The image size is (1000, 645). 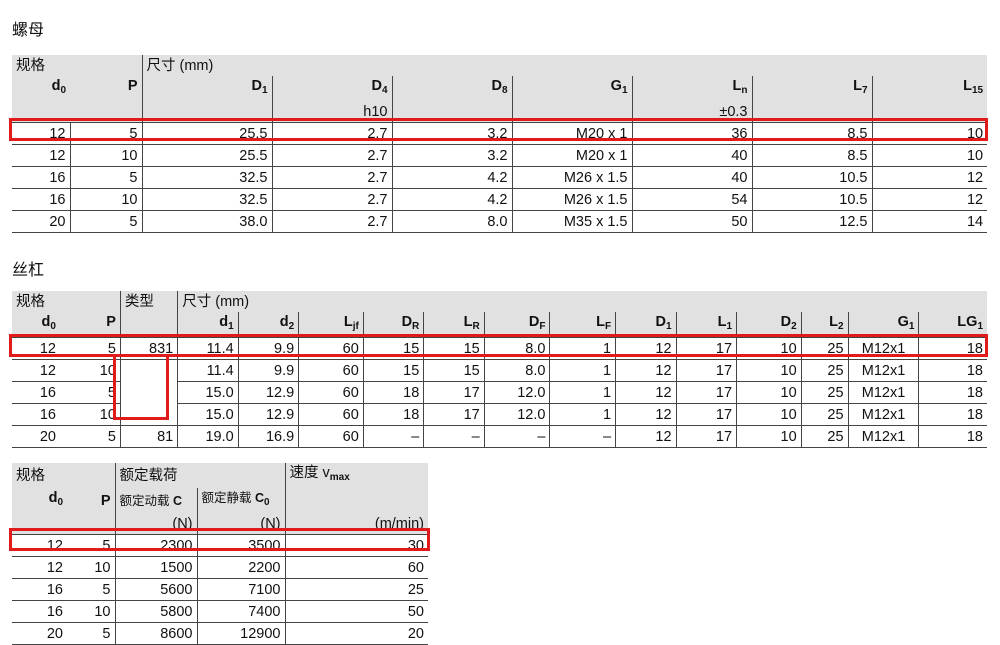 I want to click on table-cell: 30, so click(x=356, y=545).